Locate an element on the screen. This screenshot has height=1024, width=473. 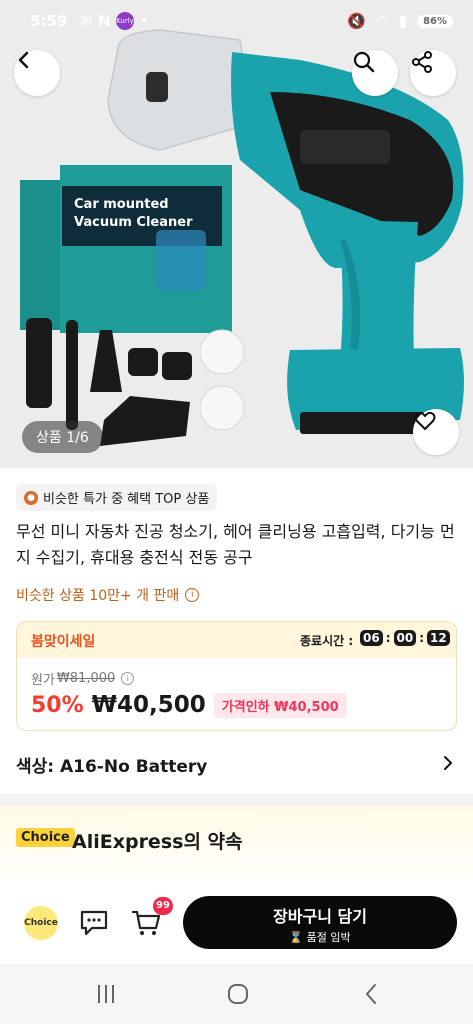
chevron-right-icon is located at coordinates (448, 763).